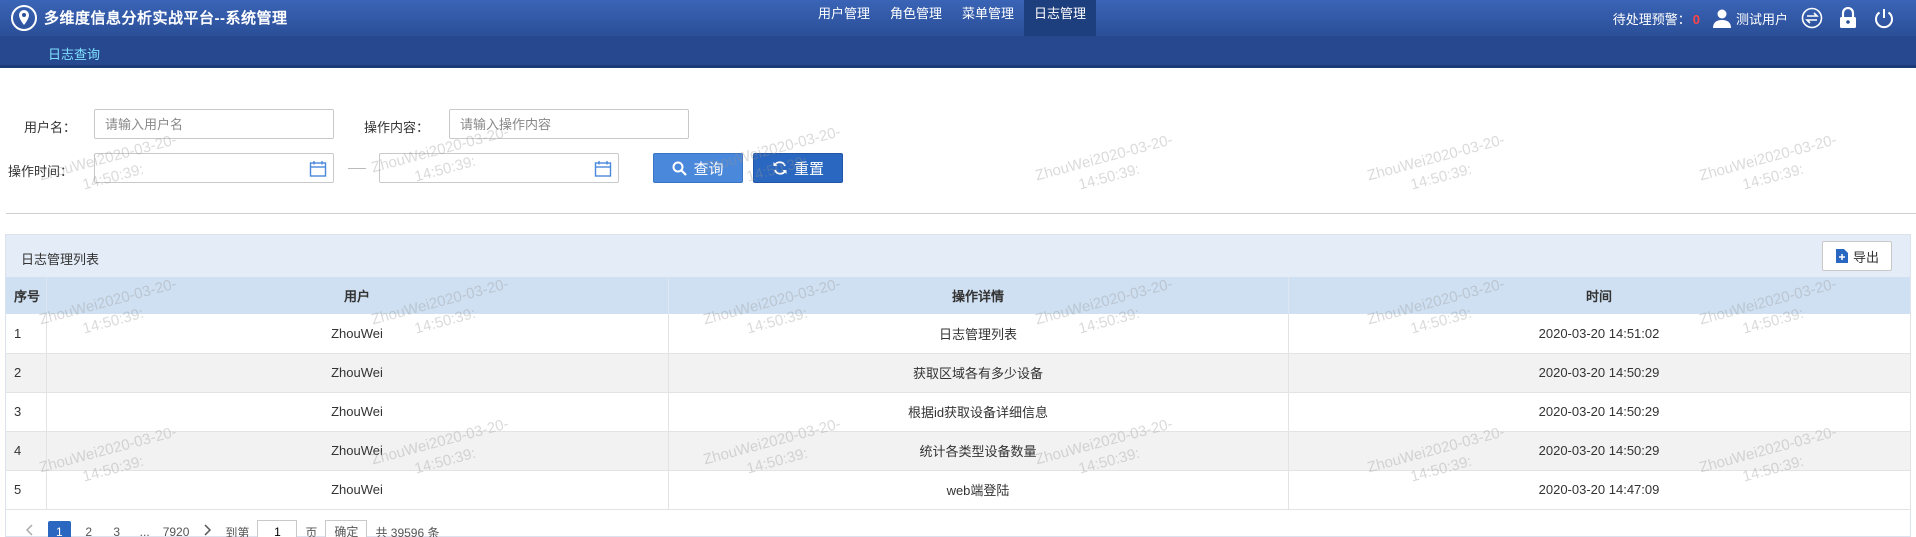 The image size is (1916, 537). Describe the element at coordinates (1696, 19) in the screenshot. I see `alert-count: 0` at that location.